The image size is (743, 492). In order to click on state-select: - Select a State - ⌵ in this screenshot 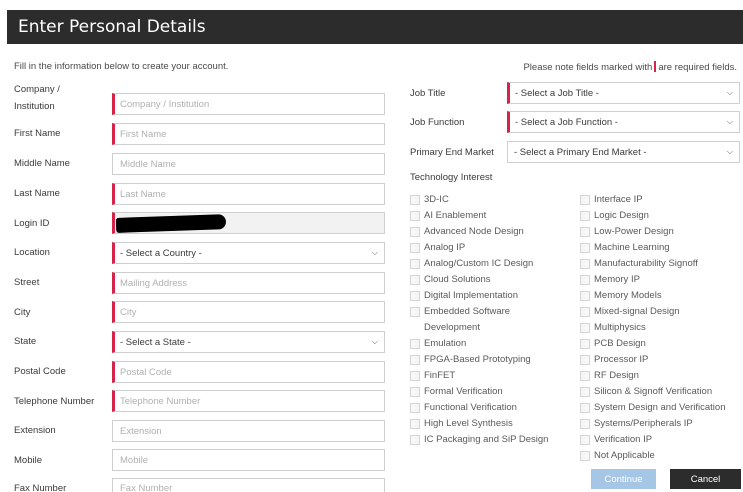, I will do `click(248, 342)`.